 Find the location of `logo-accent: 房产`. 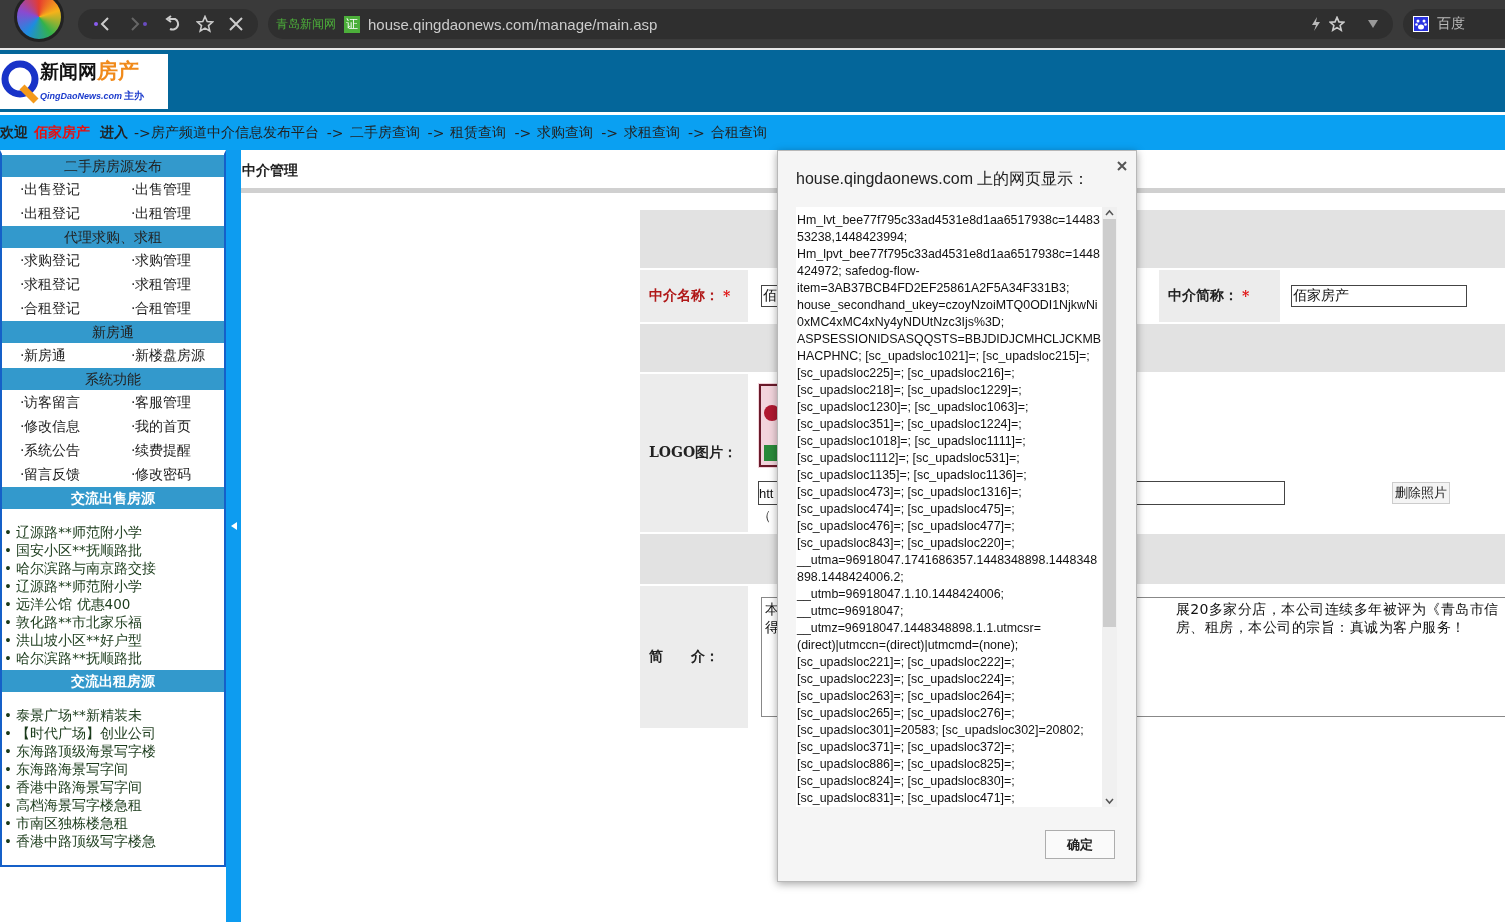

logo-accent: 房产 is located at coordinates (118, 70).